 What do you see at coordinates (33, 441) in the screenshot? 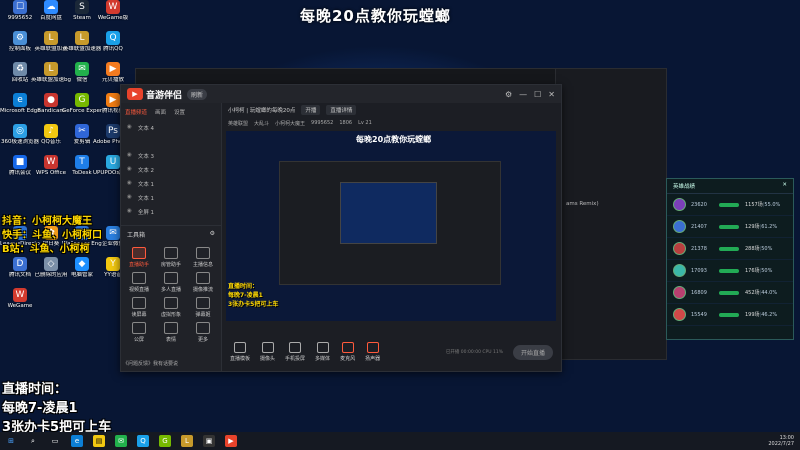
I see `search-icon: ⌕` at bounding box center [33, 441].